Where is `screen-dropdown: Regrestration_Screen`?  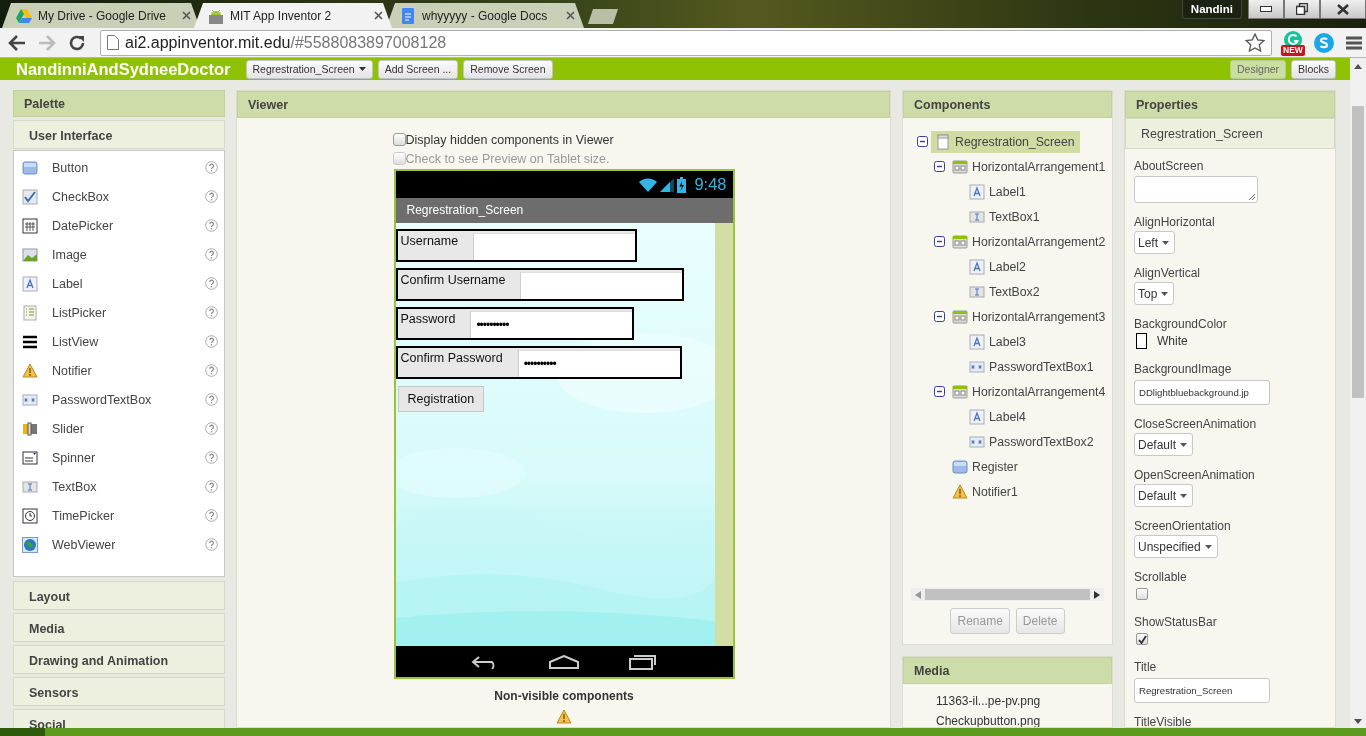
screen-dropdown: Regrestration_Screen is located at coordinates (309, 69).